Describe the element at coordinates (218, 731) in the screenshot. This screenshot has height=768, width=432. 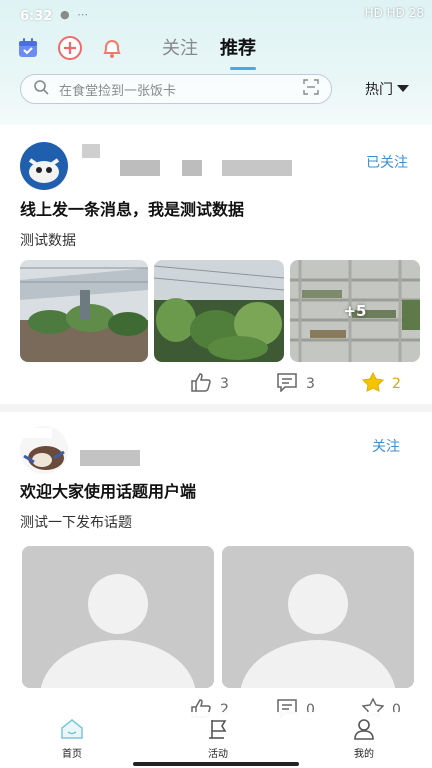
I see `flag-icon` at that location.